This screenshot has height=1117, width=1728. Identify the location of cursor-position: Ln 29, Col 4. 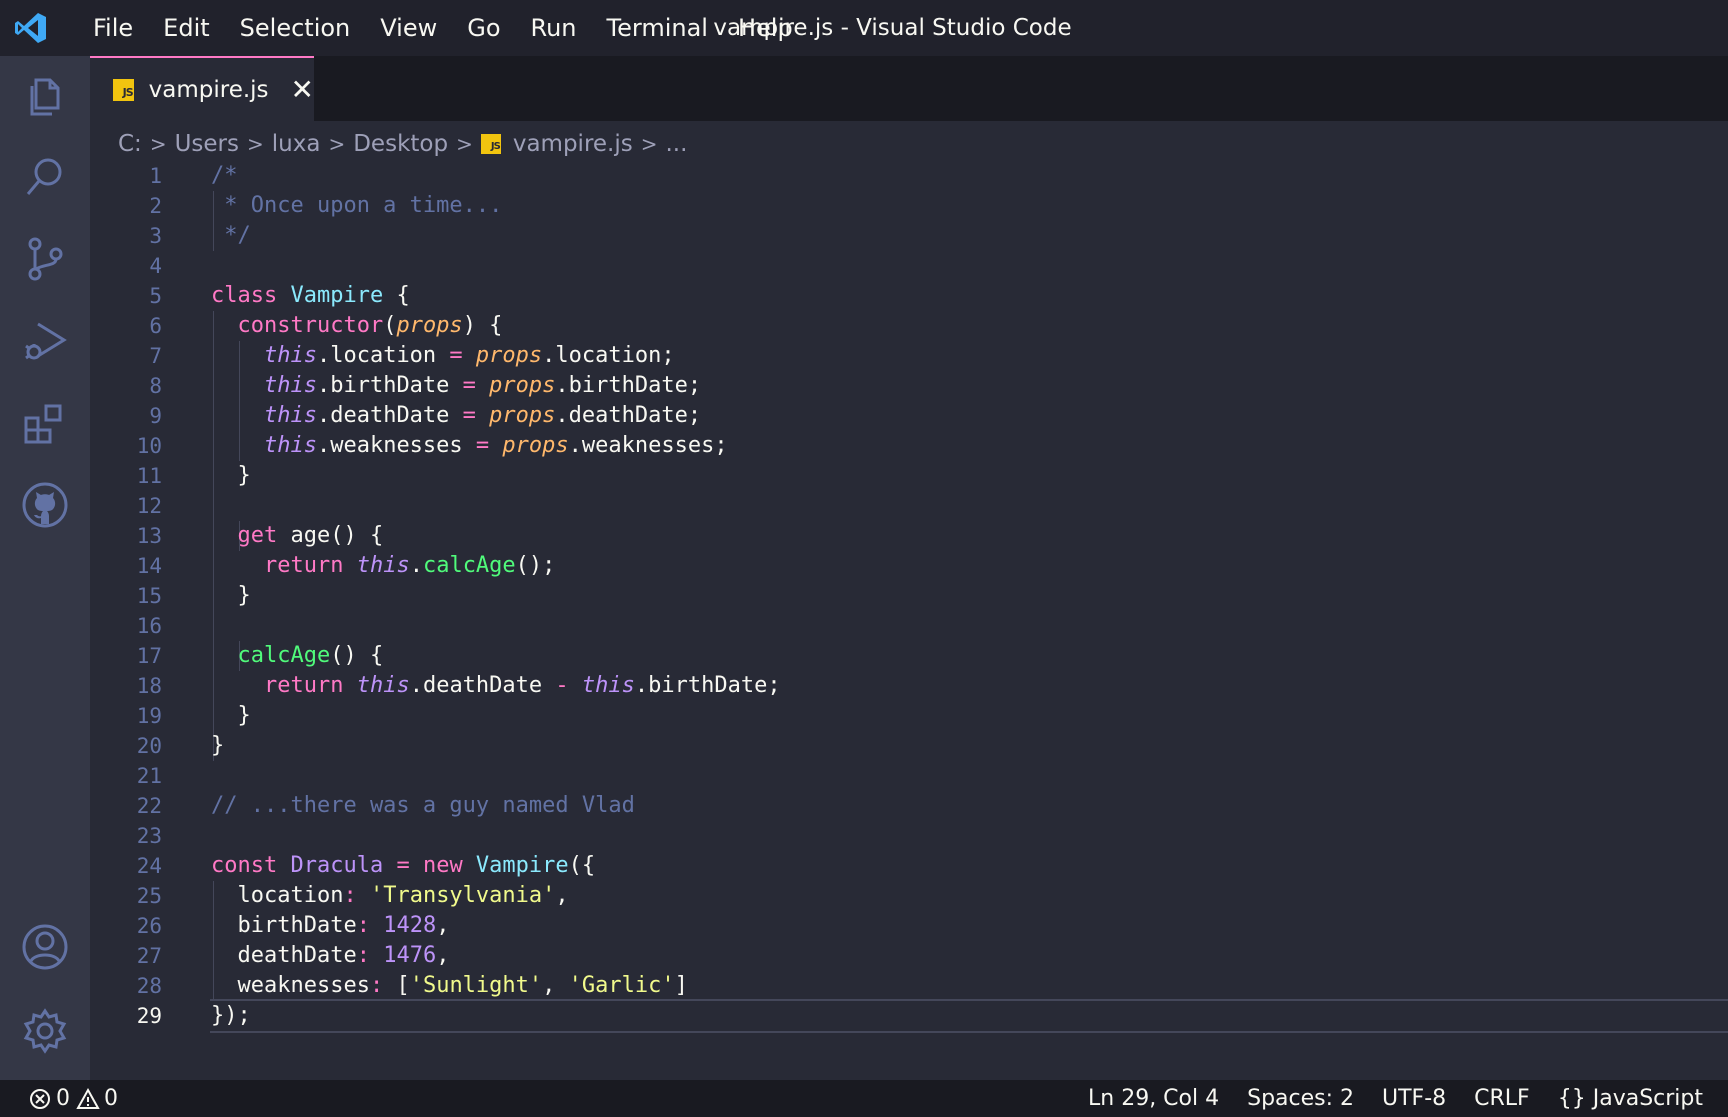
(1153, 1098).